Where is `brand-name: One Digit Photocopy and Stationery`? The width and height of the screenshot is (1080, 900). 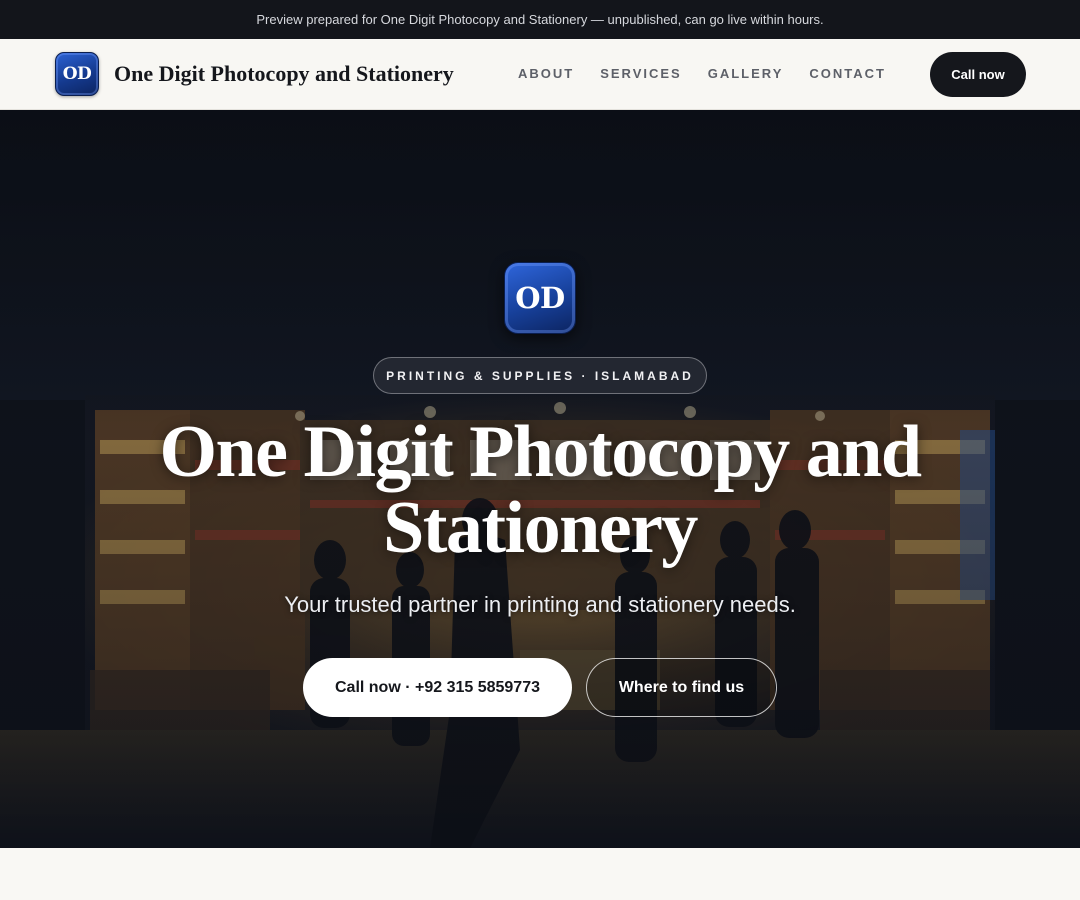
brand-name: One Digit Photocopy and Stationery is located at coordinates (284, 73).